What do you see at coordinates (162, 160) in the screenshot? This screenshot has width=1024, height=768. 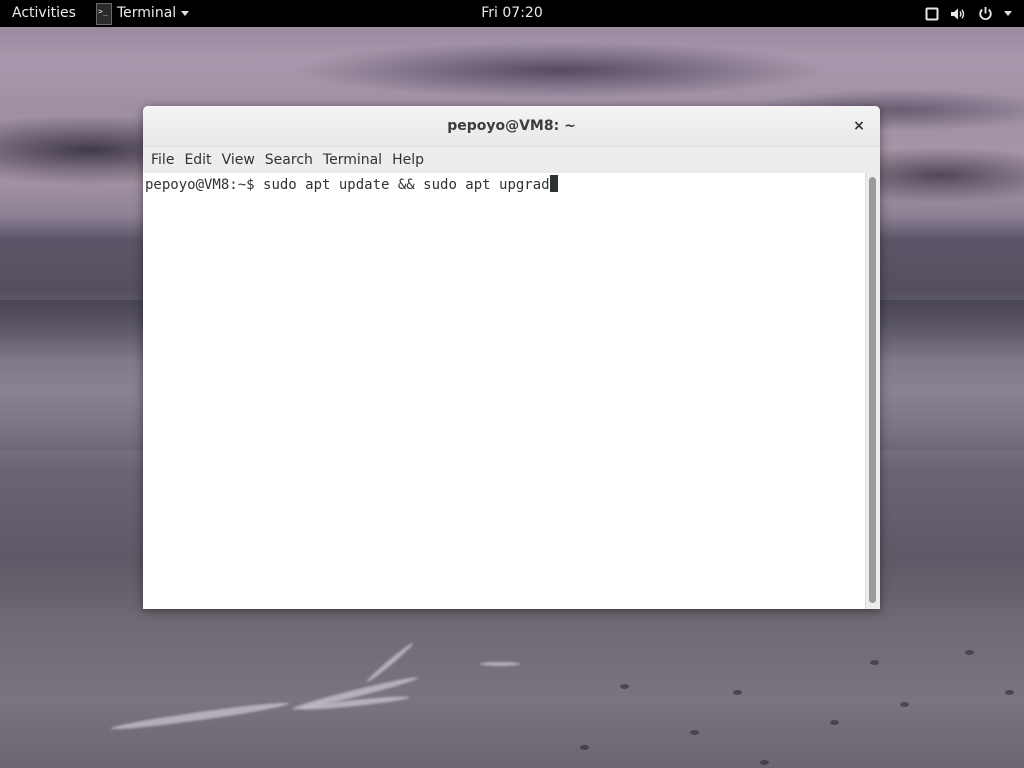 I see `menu-file: File` at bounding box center [162, 160].